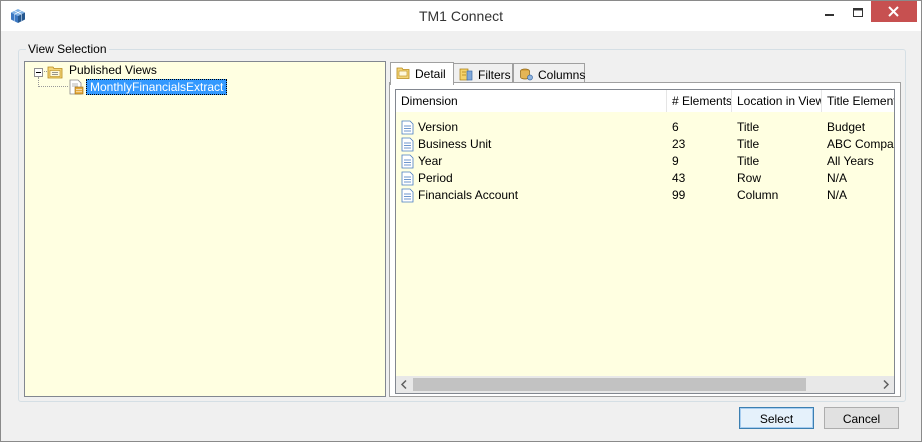 The width and height of the screenshot is (922, 442). I want to click on close-icon, so click(893, 11).